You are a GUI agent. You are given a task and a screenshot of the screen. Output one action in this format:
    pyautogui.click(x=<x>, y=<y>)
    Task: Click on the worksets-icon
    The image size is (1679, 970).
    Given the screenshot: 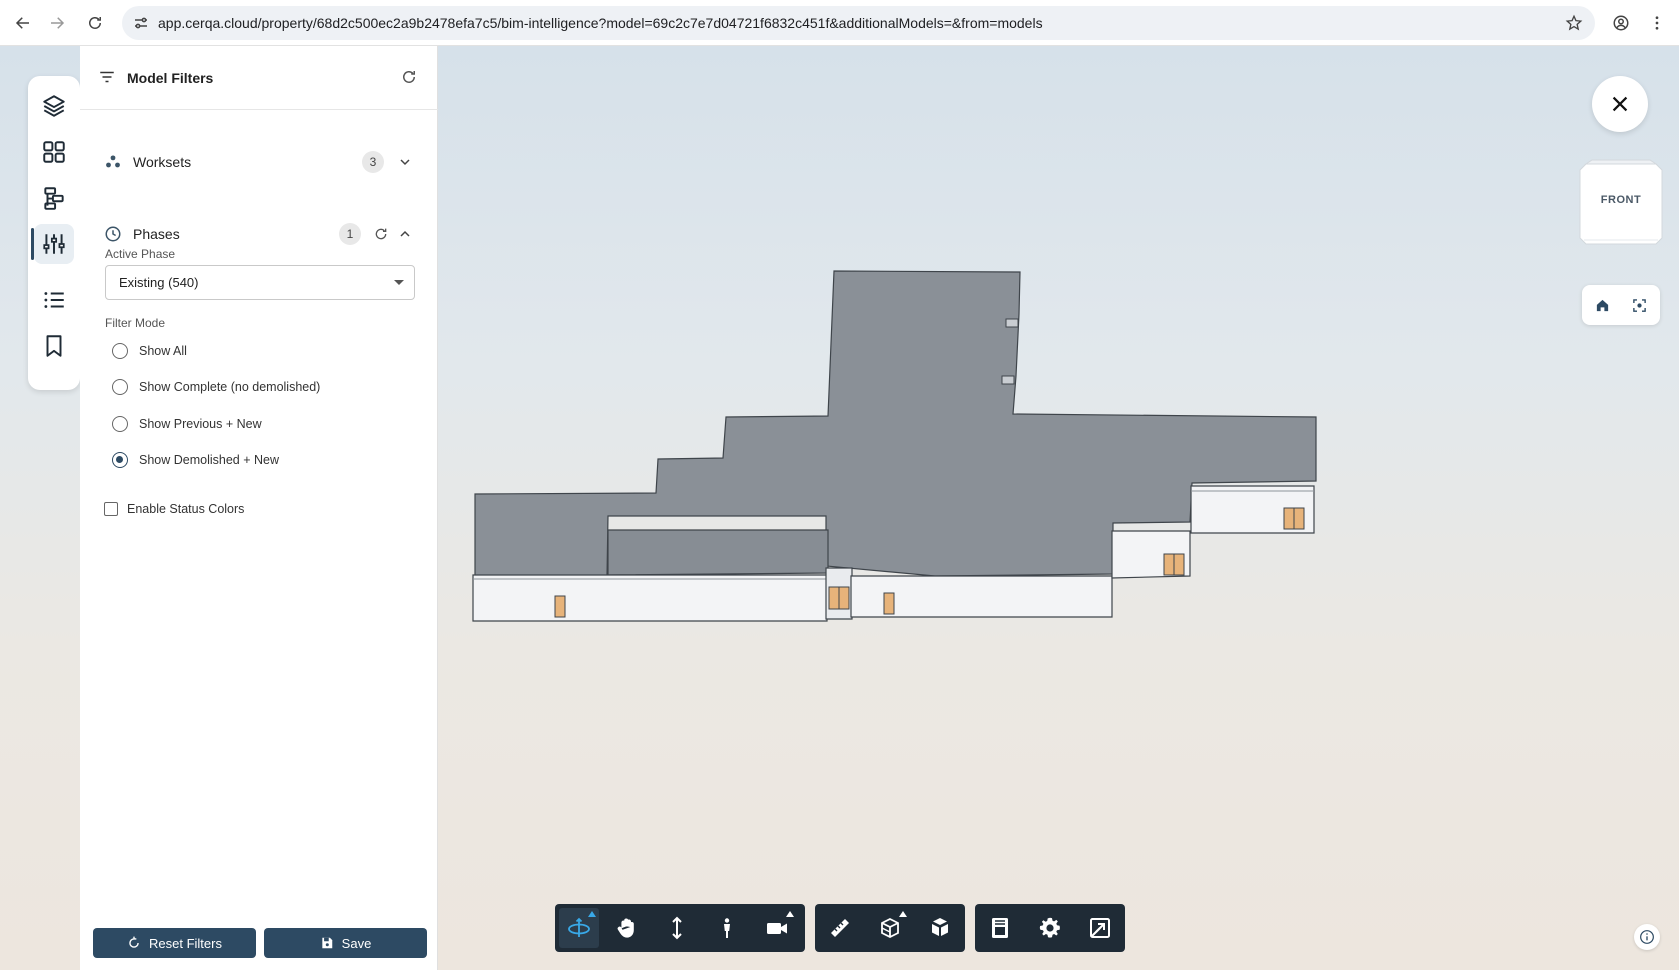 What is the action you would take?
    pyautogui.click(x=113, y=161)
    